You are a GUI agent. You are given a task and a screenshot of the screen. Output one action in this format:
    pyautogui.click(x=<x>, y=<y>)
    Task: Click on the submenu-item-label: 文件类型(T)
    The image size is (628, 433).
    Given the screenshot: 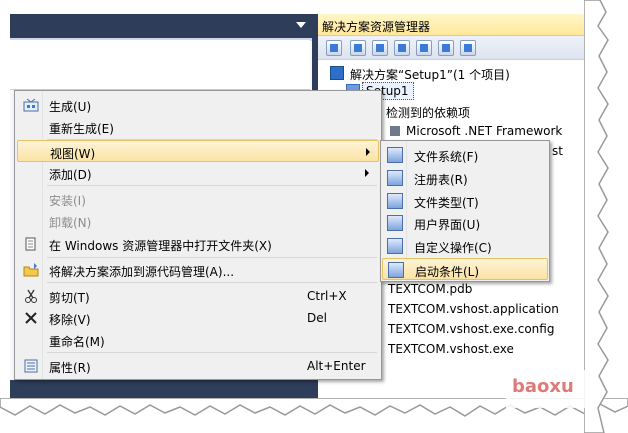 What is the action you would take?
    pyautogui.click(x=446, y=203)
    